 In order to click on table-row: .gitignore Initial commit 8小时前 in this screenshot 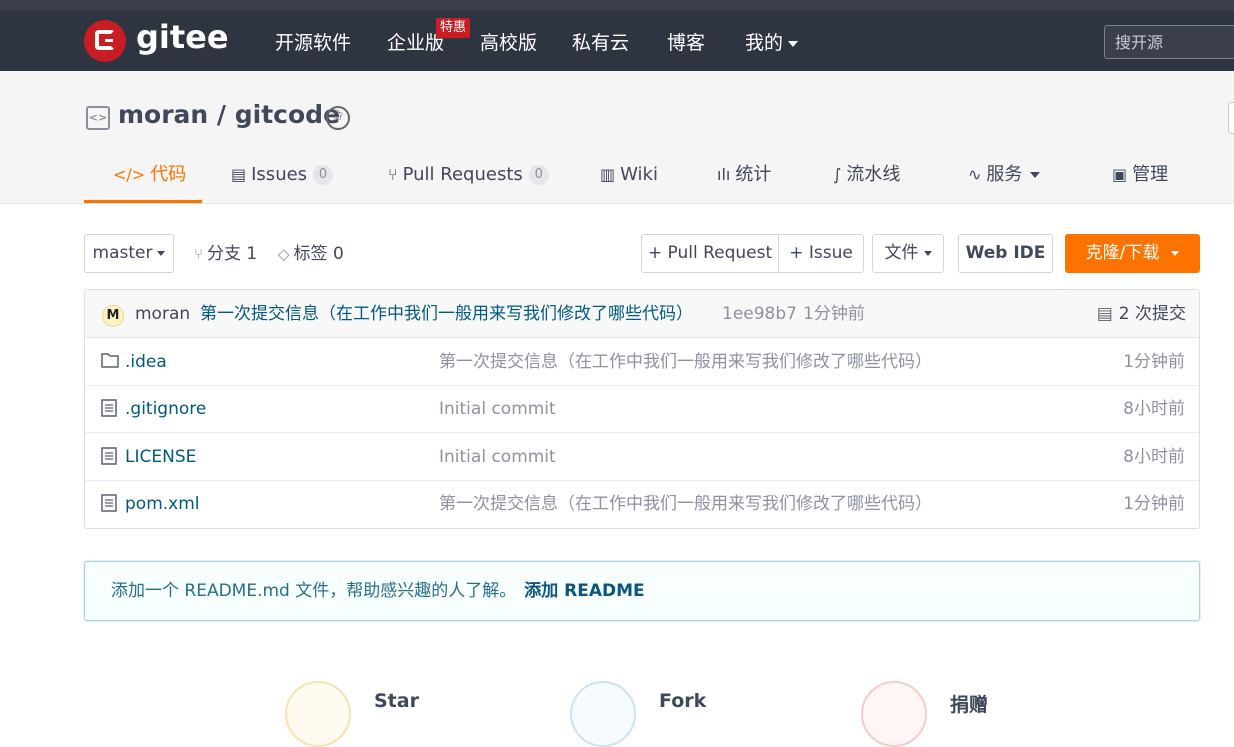, I will do `click(642, 409)`.